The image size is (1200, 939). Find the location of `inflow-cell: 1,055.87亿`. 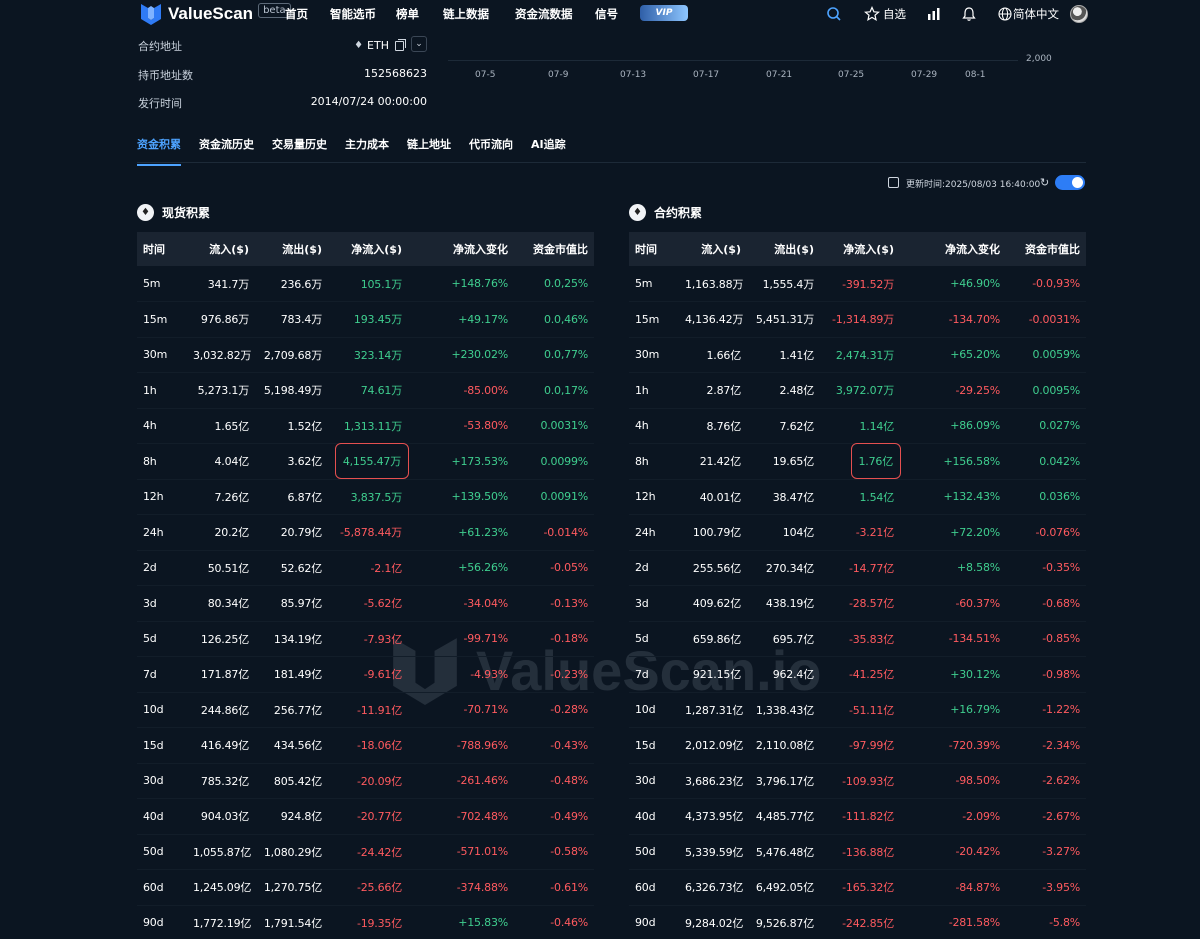

inflow-cell: 1,055.87亿 is located at coordinates (222, 852).